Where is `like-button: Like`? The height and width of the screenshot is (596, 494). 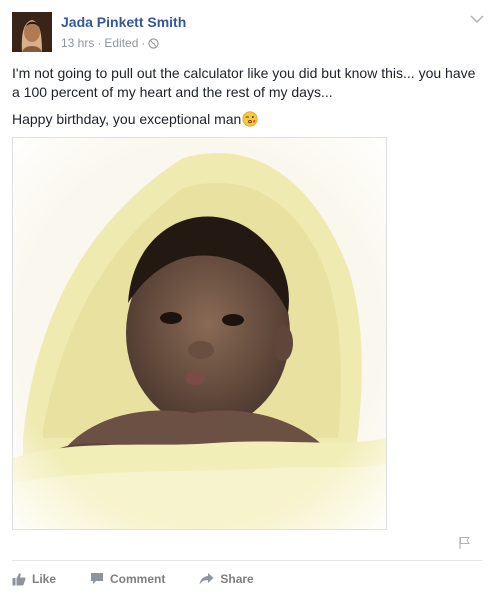
like-button: Like is located at coordinates (34, 579).